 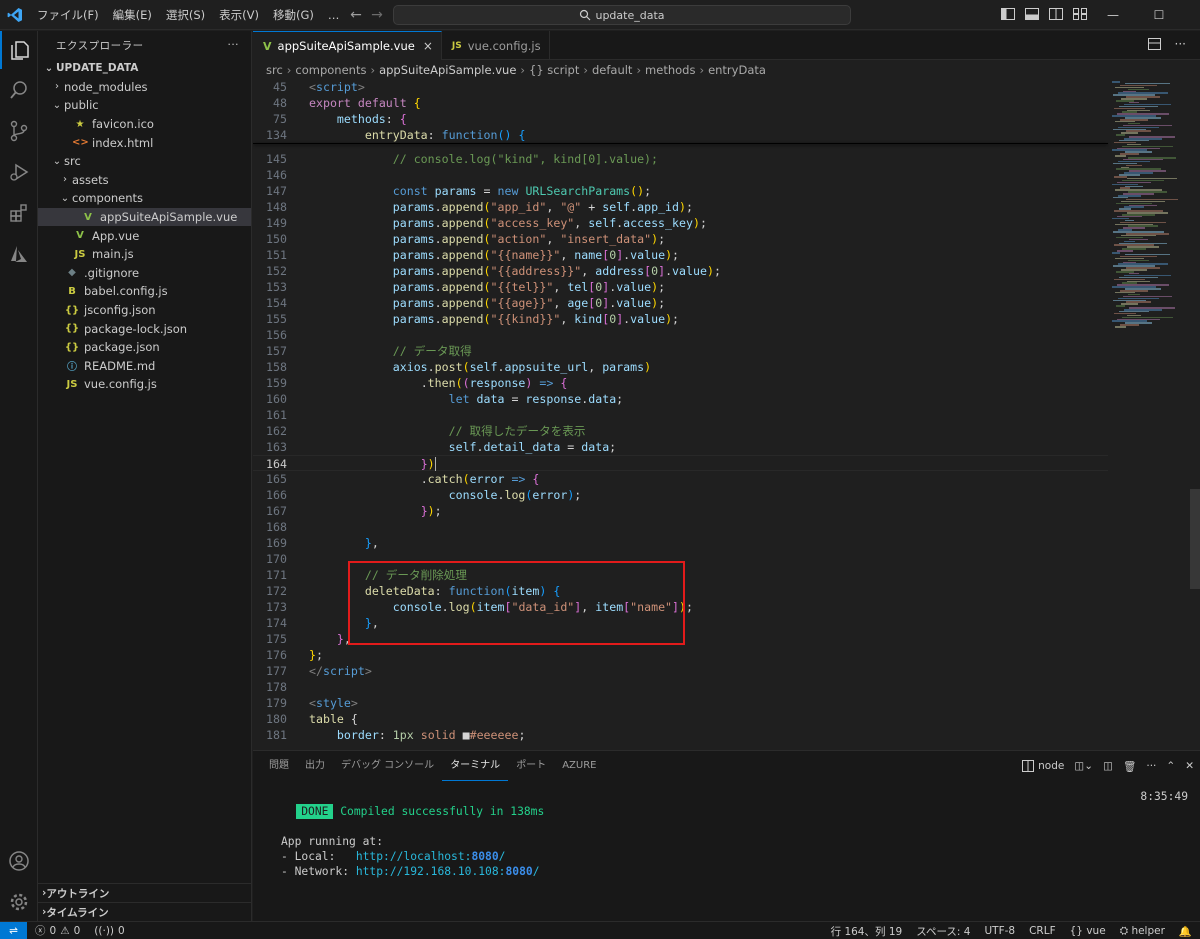 What do you see at coordinates (1189, 766) in the screenshot?
I see `close-panel-icon: ✕` at bounding box center [1189, 766].